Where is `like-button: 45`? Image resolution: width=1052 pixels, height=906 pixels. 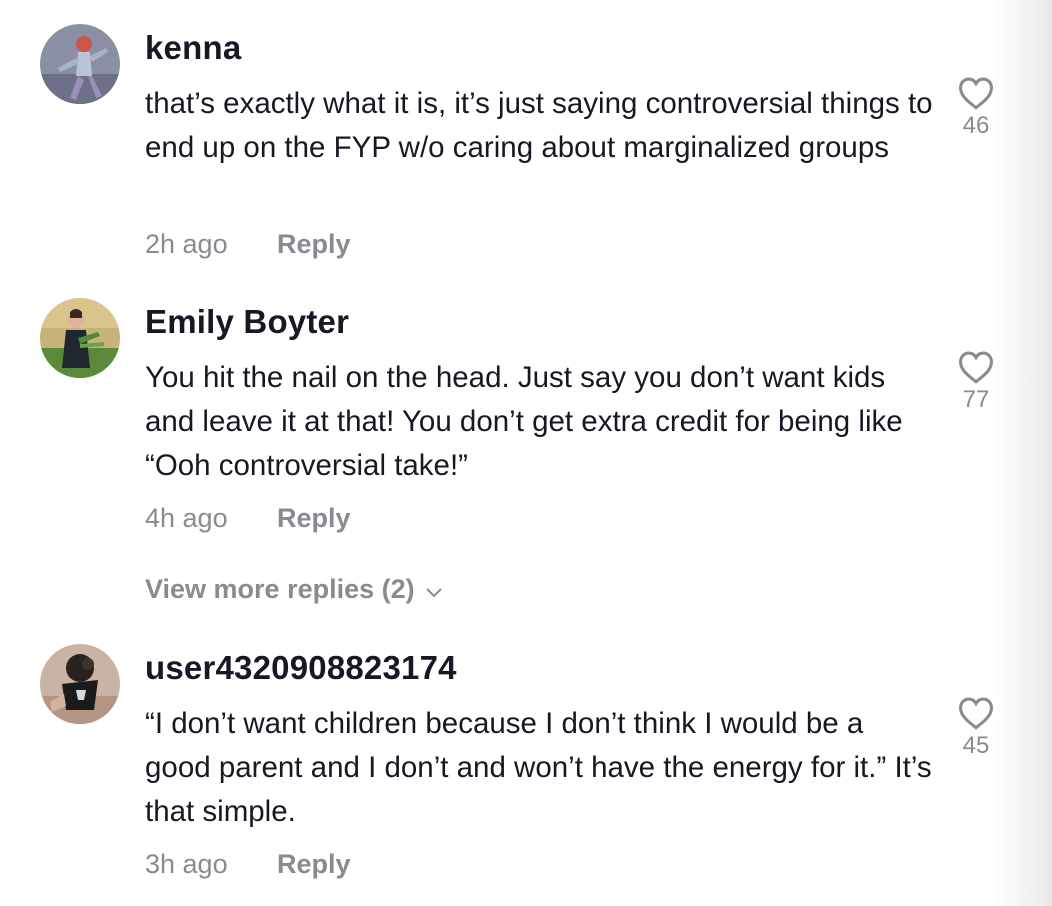 like-button: 45 is located at coordinates (976, 728).